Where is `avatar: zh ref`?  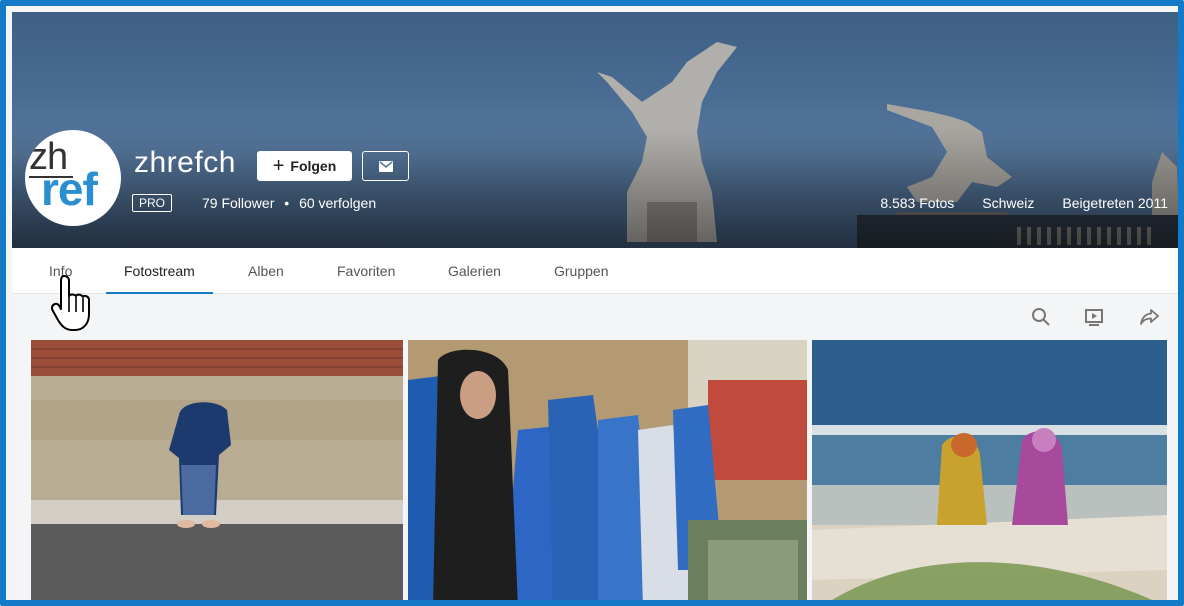
avatar: zh ref is located at coordinates (73, 178).